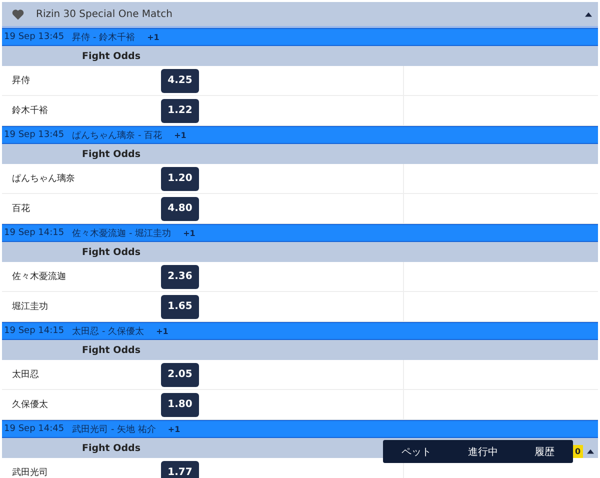 This screenshot has width=600, height=478. What do you see at coordinates (114, 430) in the screenshot?
I see `match-title: 武田光司 - 矢地 祐介` at bounding box center [114, 430].